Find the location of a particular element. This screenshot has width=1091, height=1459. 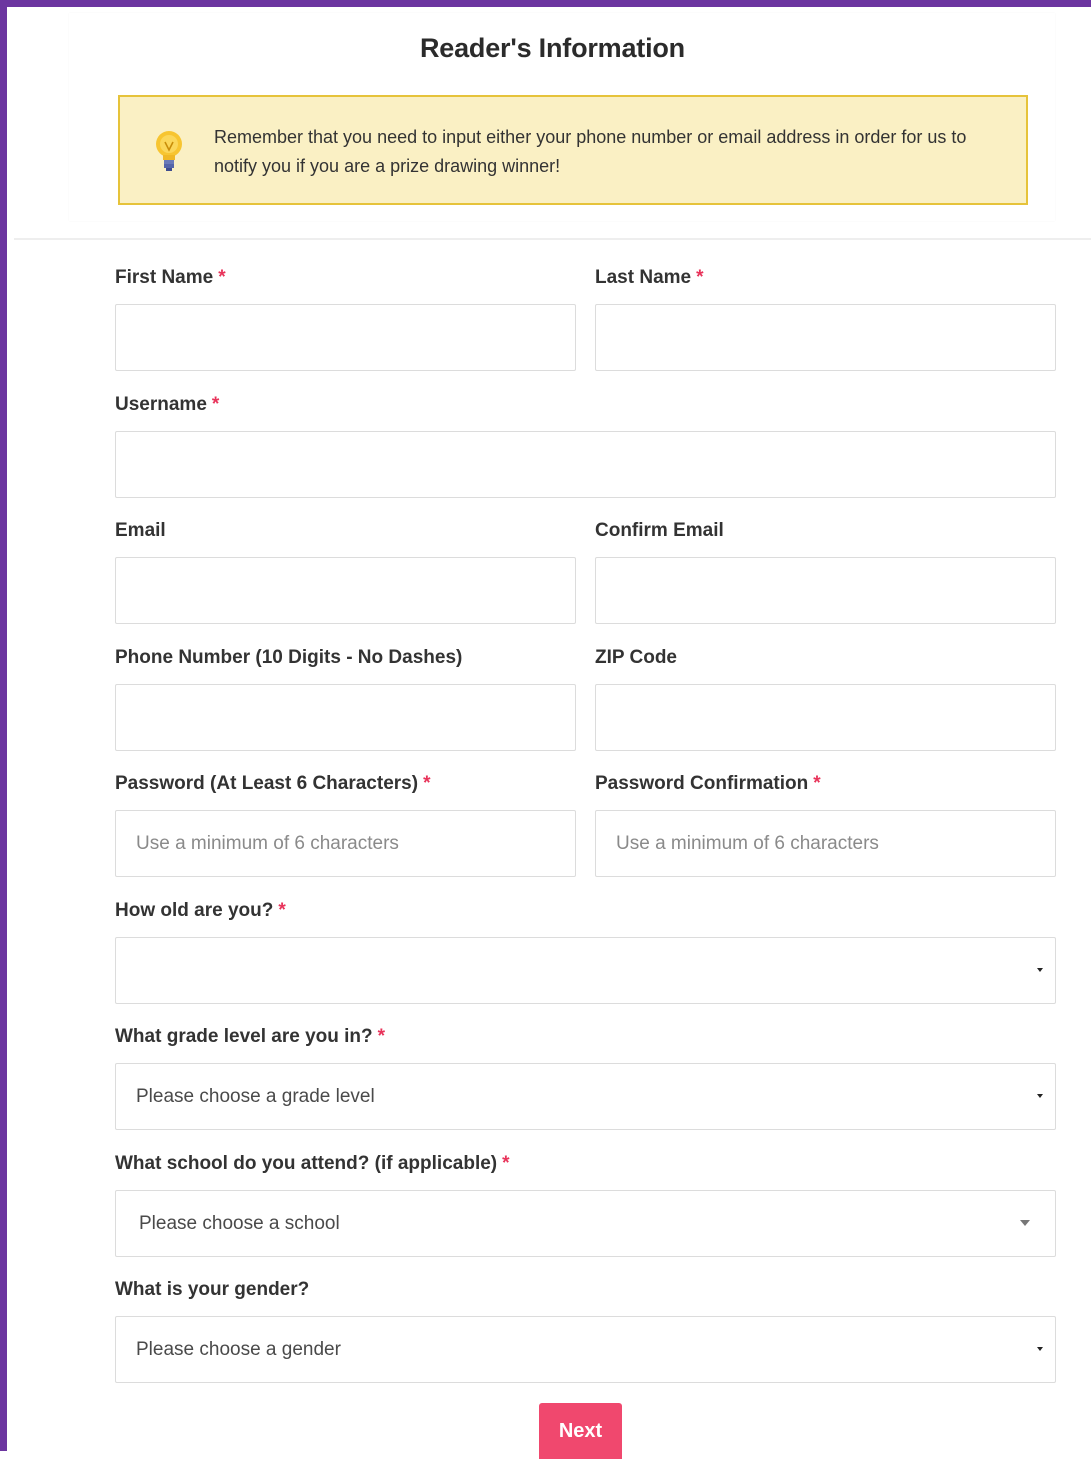

last-name-label-text: Last Name is located at coordinates (643, 277).